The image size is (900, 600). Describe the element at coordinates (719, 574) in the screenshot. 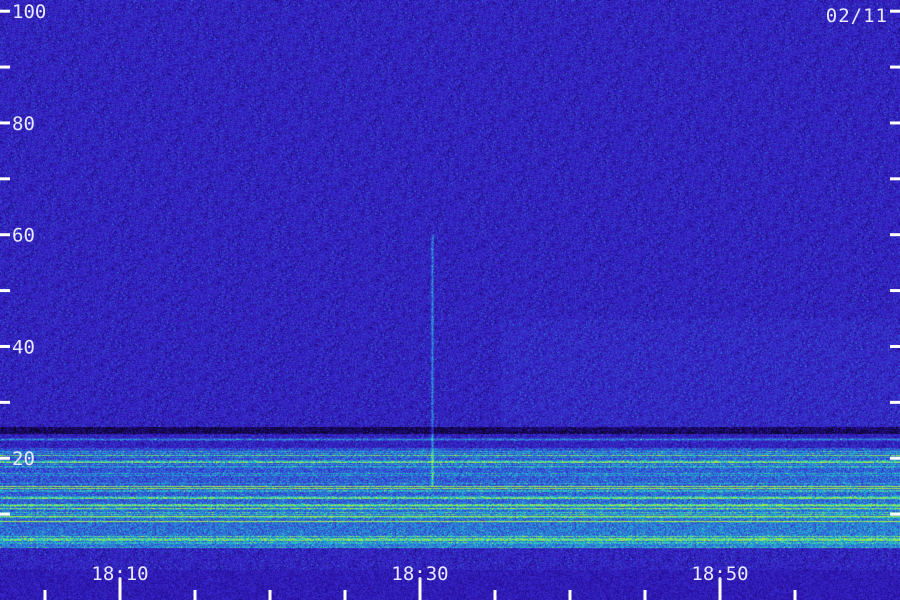

I see `x-tick-label-50: 18:50` at that location.